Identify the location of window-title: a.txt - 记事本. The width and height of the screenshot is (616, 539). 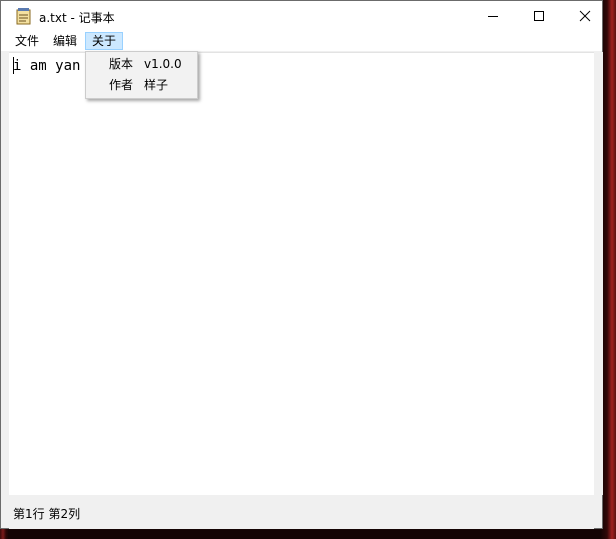
(77, 18).